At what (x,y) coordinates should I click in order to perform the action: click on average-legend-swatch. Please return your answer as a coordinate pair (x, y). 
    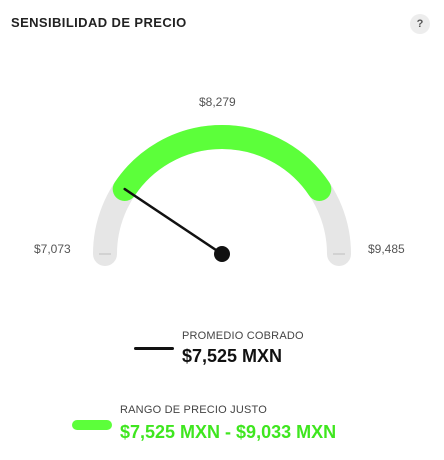
    Looking at the image, I should click on (154, 348).